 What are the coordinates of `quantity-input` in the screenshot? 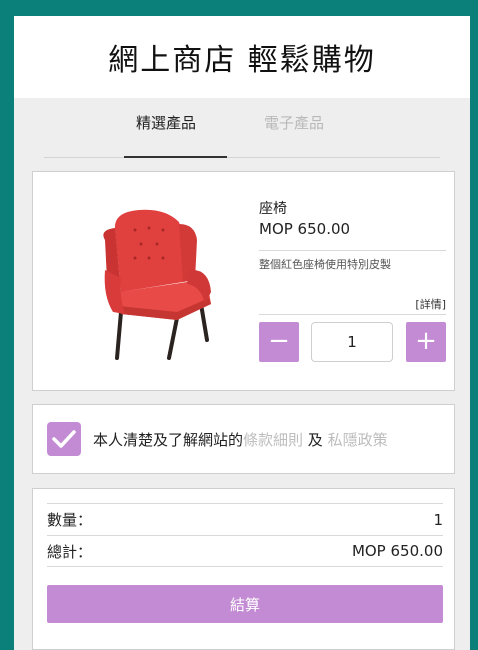 It's located at (352, 342).